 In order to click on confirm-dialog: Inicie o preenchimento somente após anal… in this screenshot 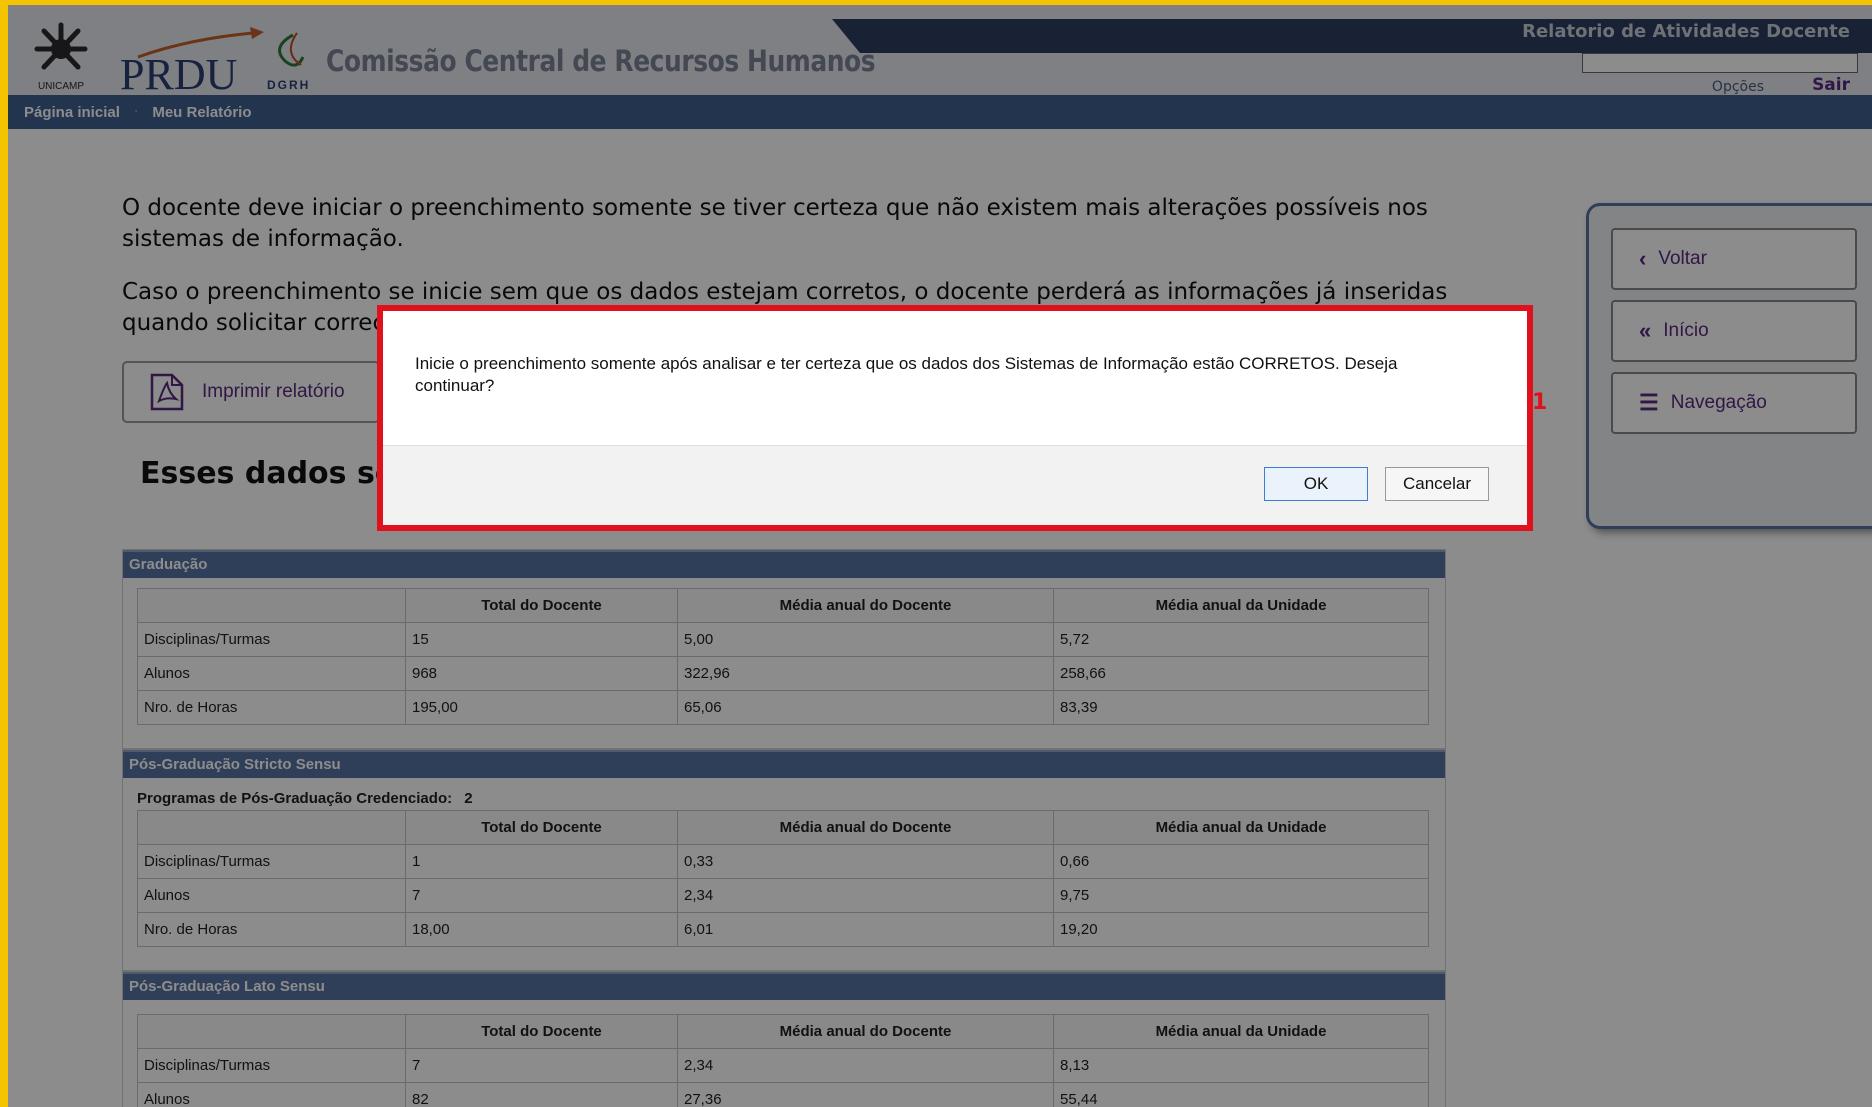, I will do `click(955, 418)`.